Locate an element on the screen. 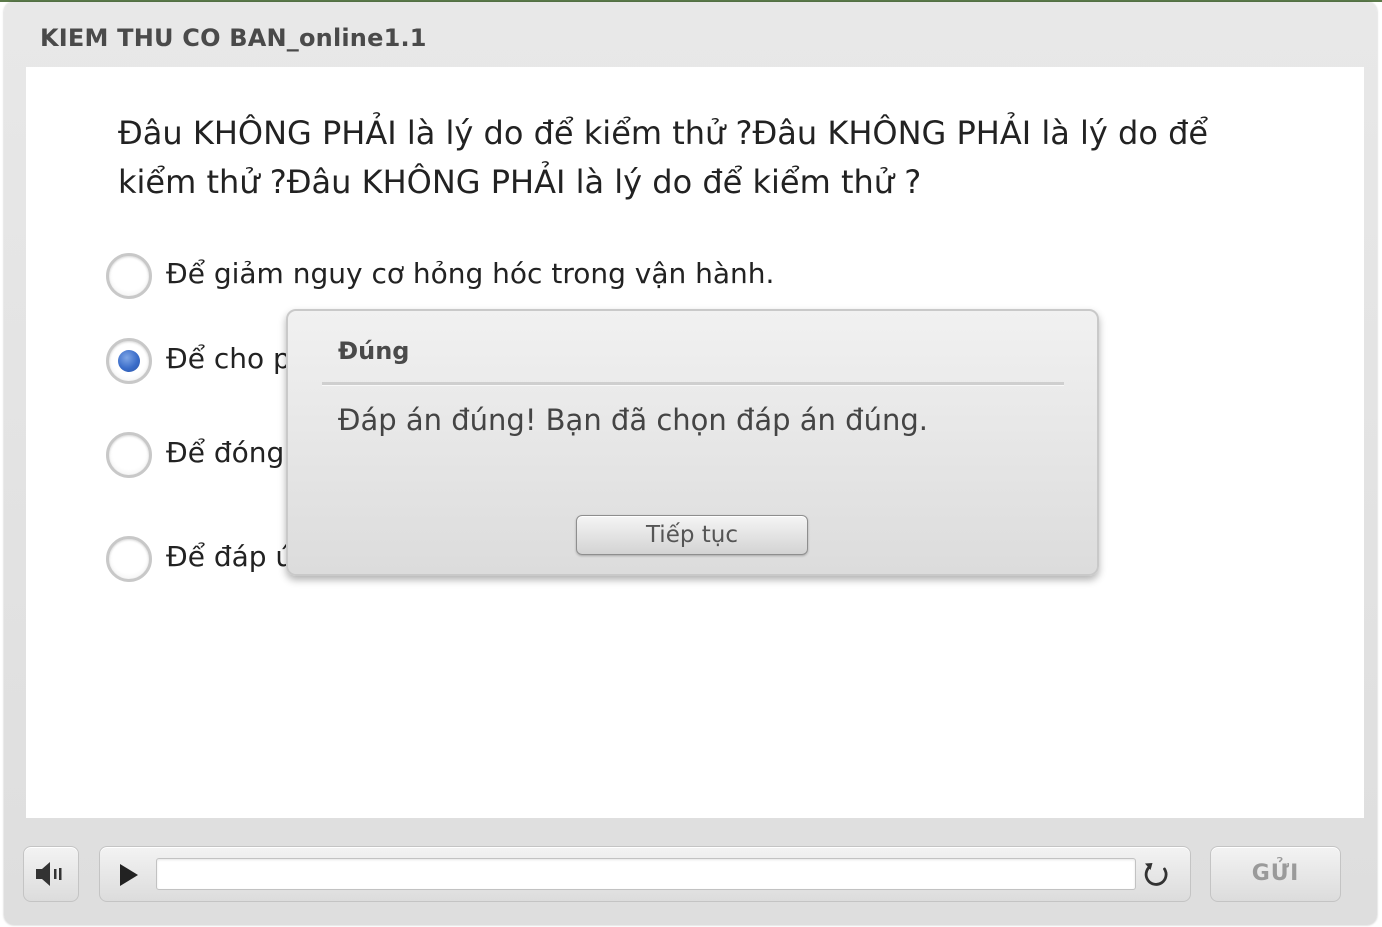  player-toolbar: GỬI is located at coordinates (690, 875).